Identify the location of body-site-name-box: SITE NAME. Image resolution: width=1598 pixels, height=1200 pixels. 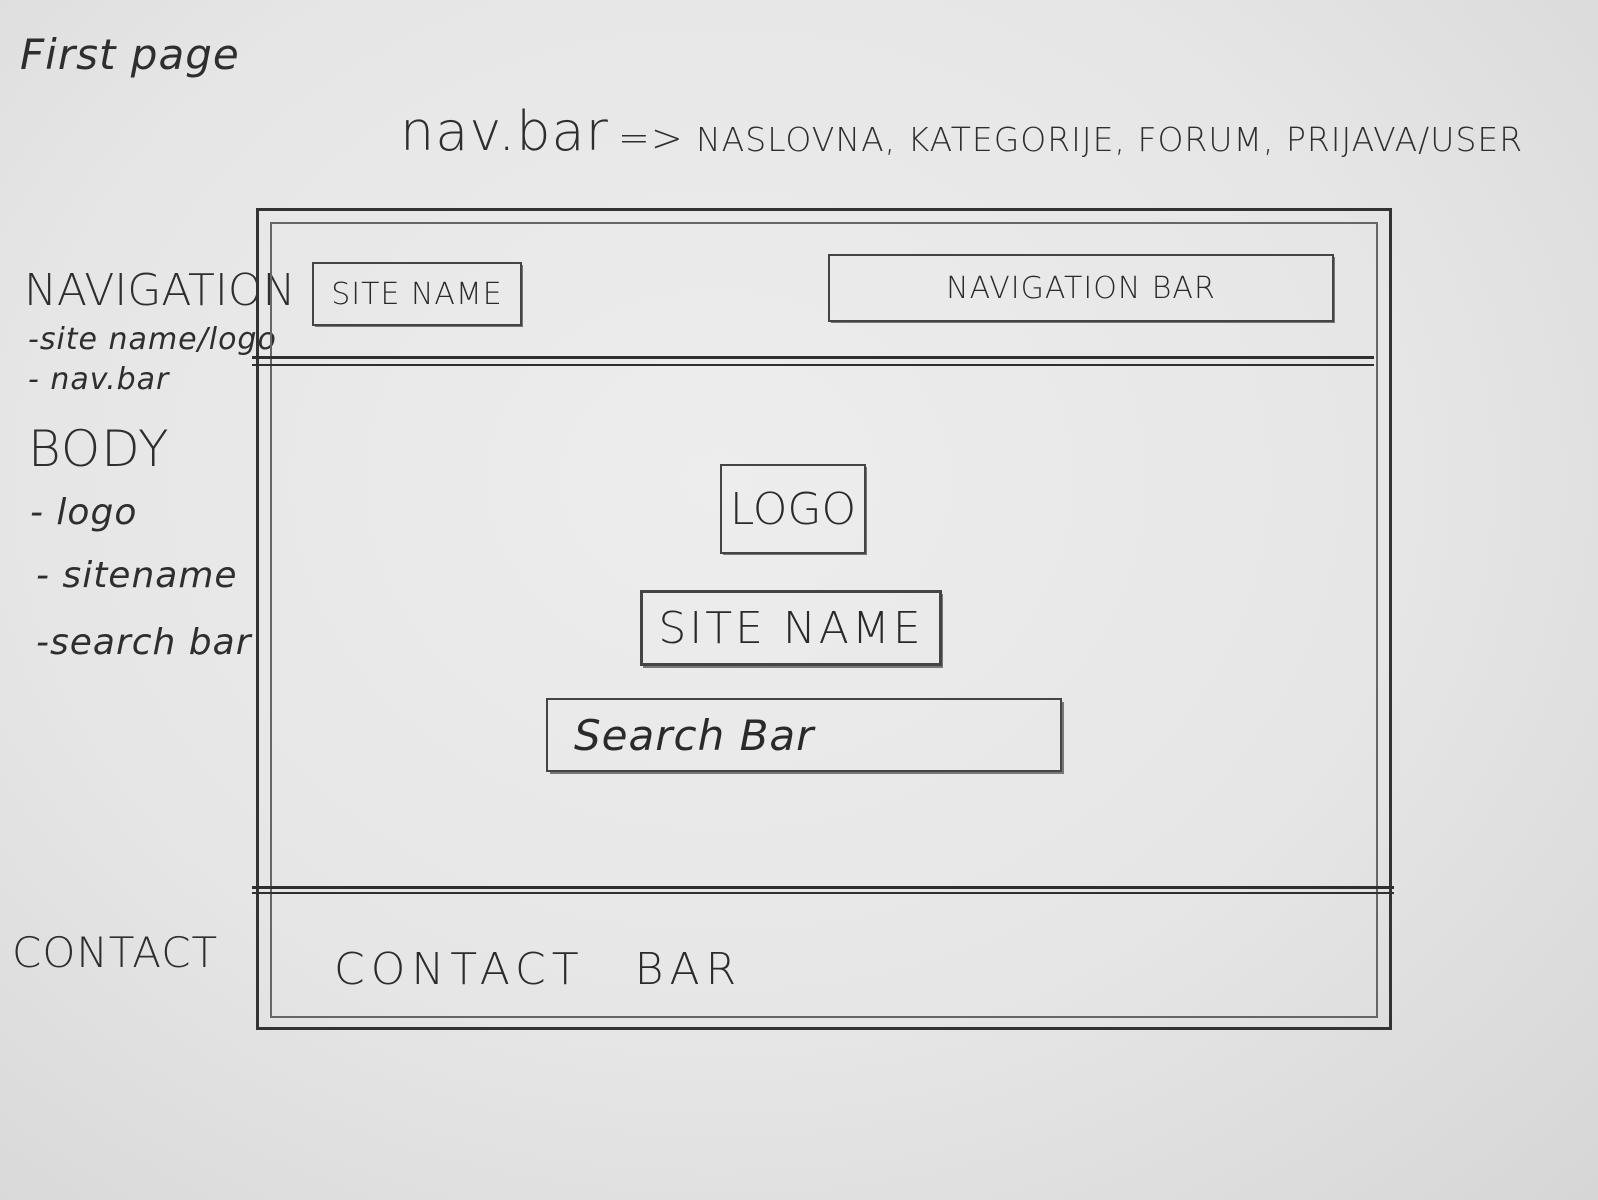
(791, 628).